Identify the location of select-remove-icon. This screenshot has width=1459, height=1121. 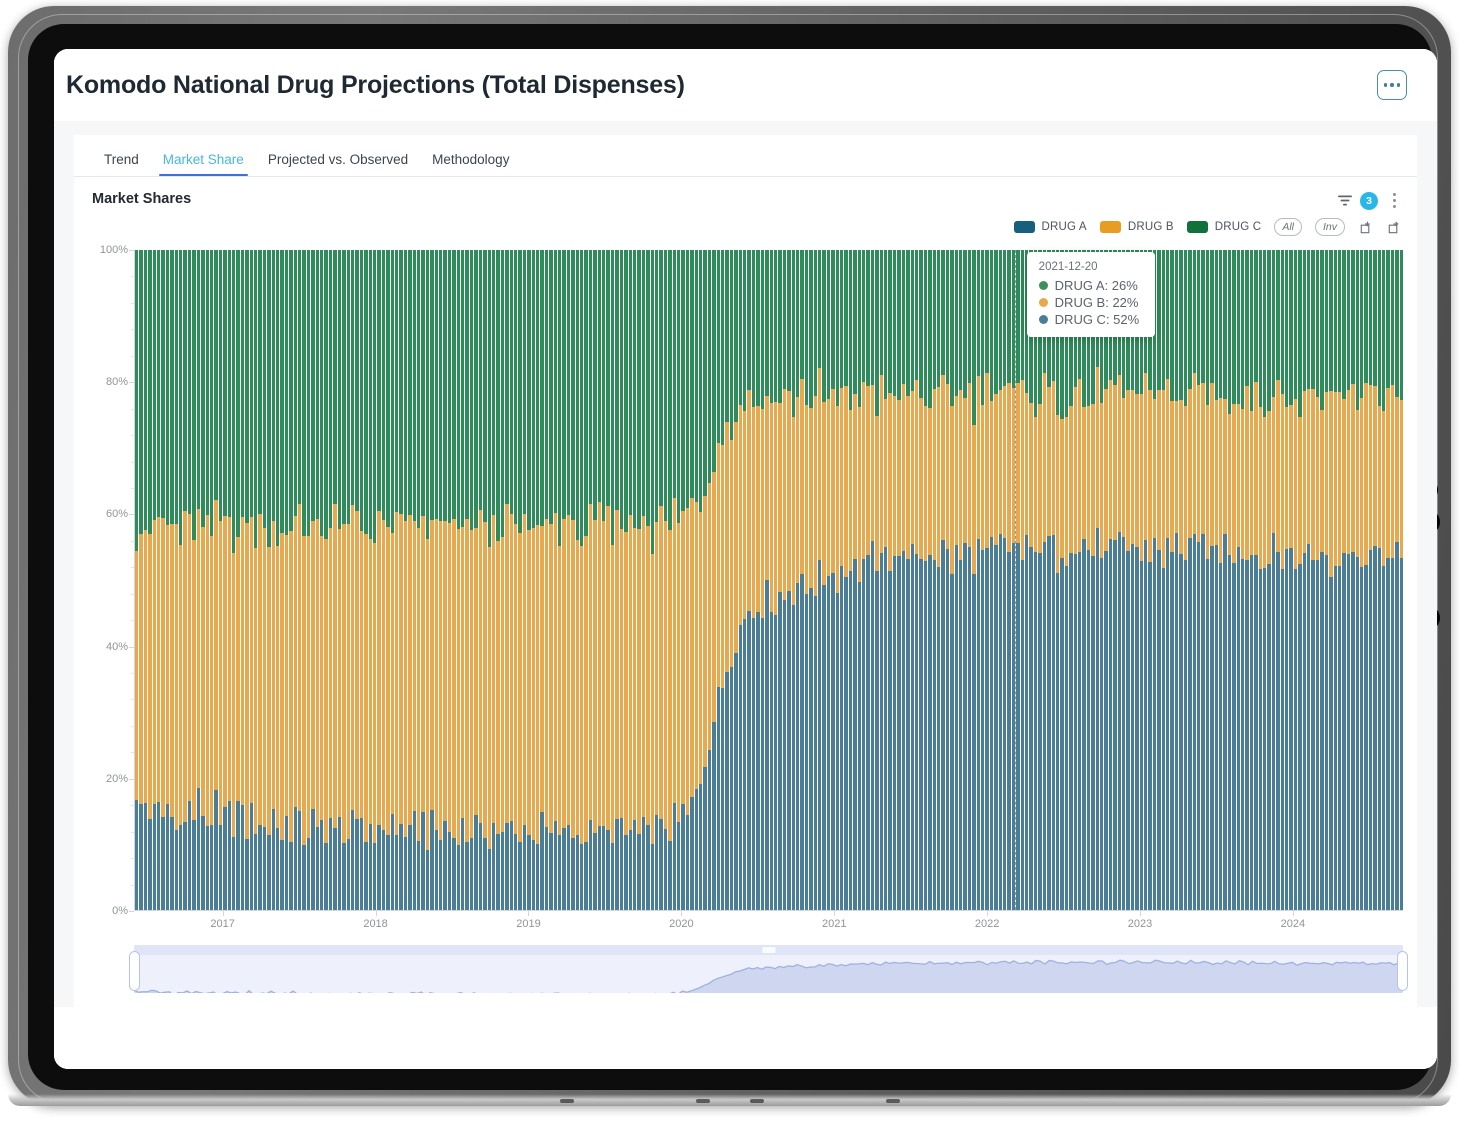
(1393, 227).